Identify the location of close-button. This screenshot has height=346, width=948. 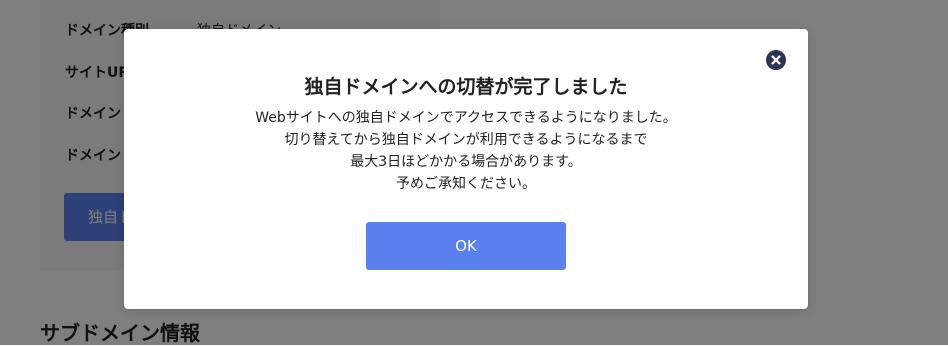
(776, 60).